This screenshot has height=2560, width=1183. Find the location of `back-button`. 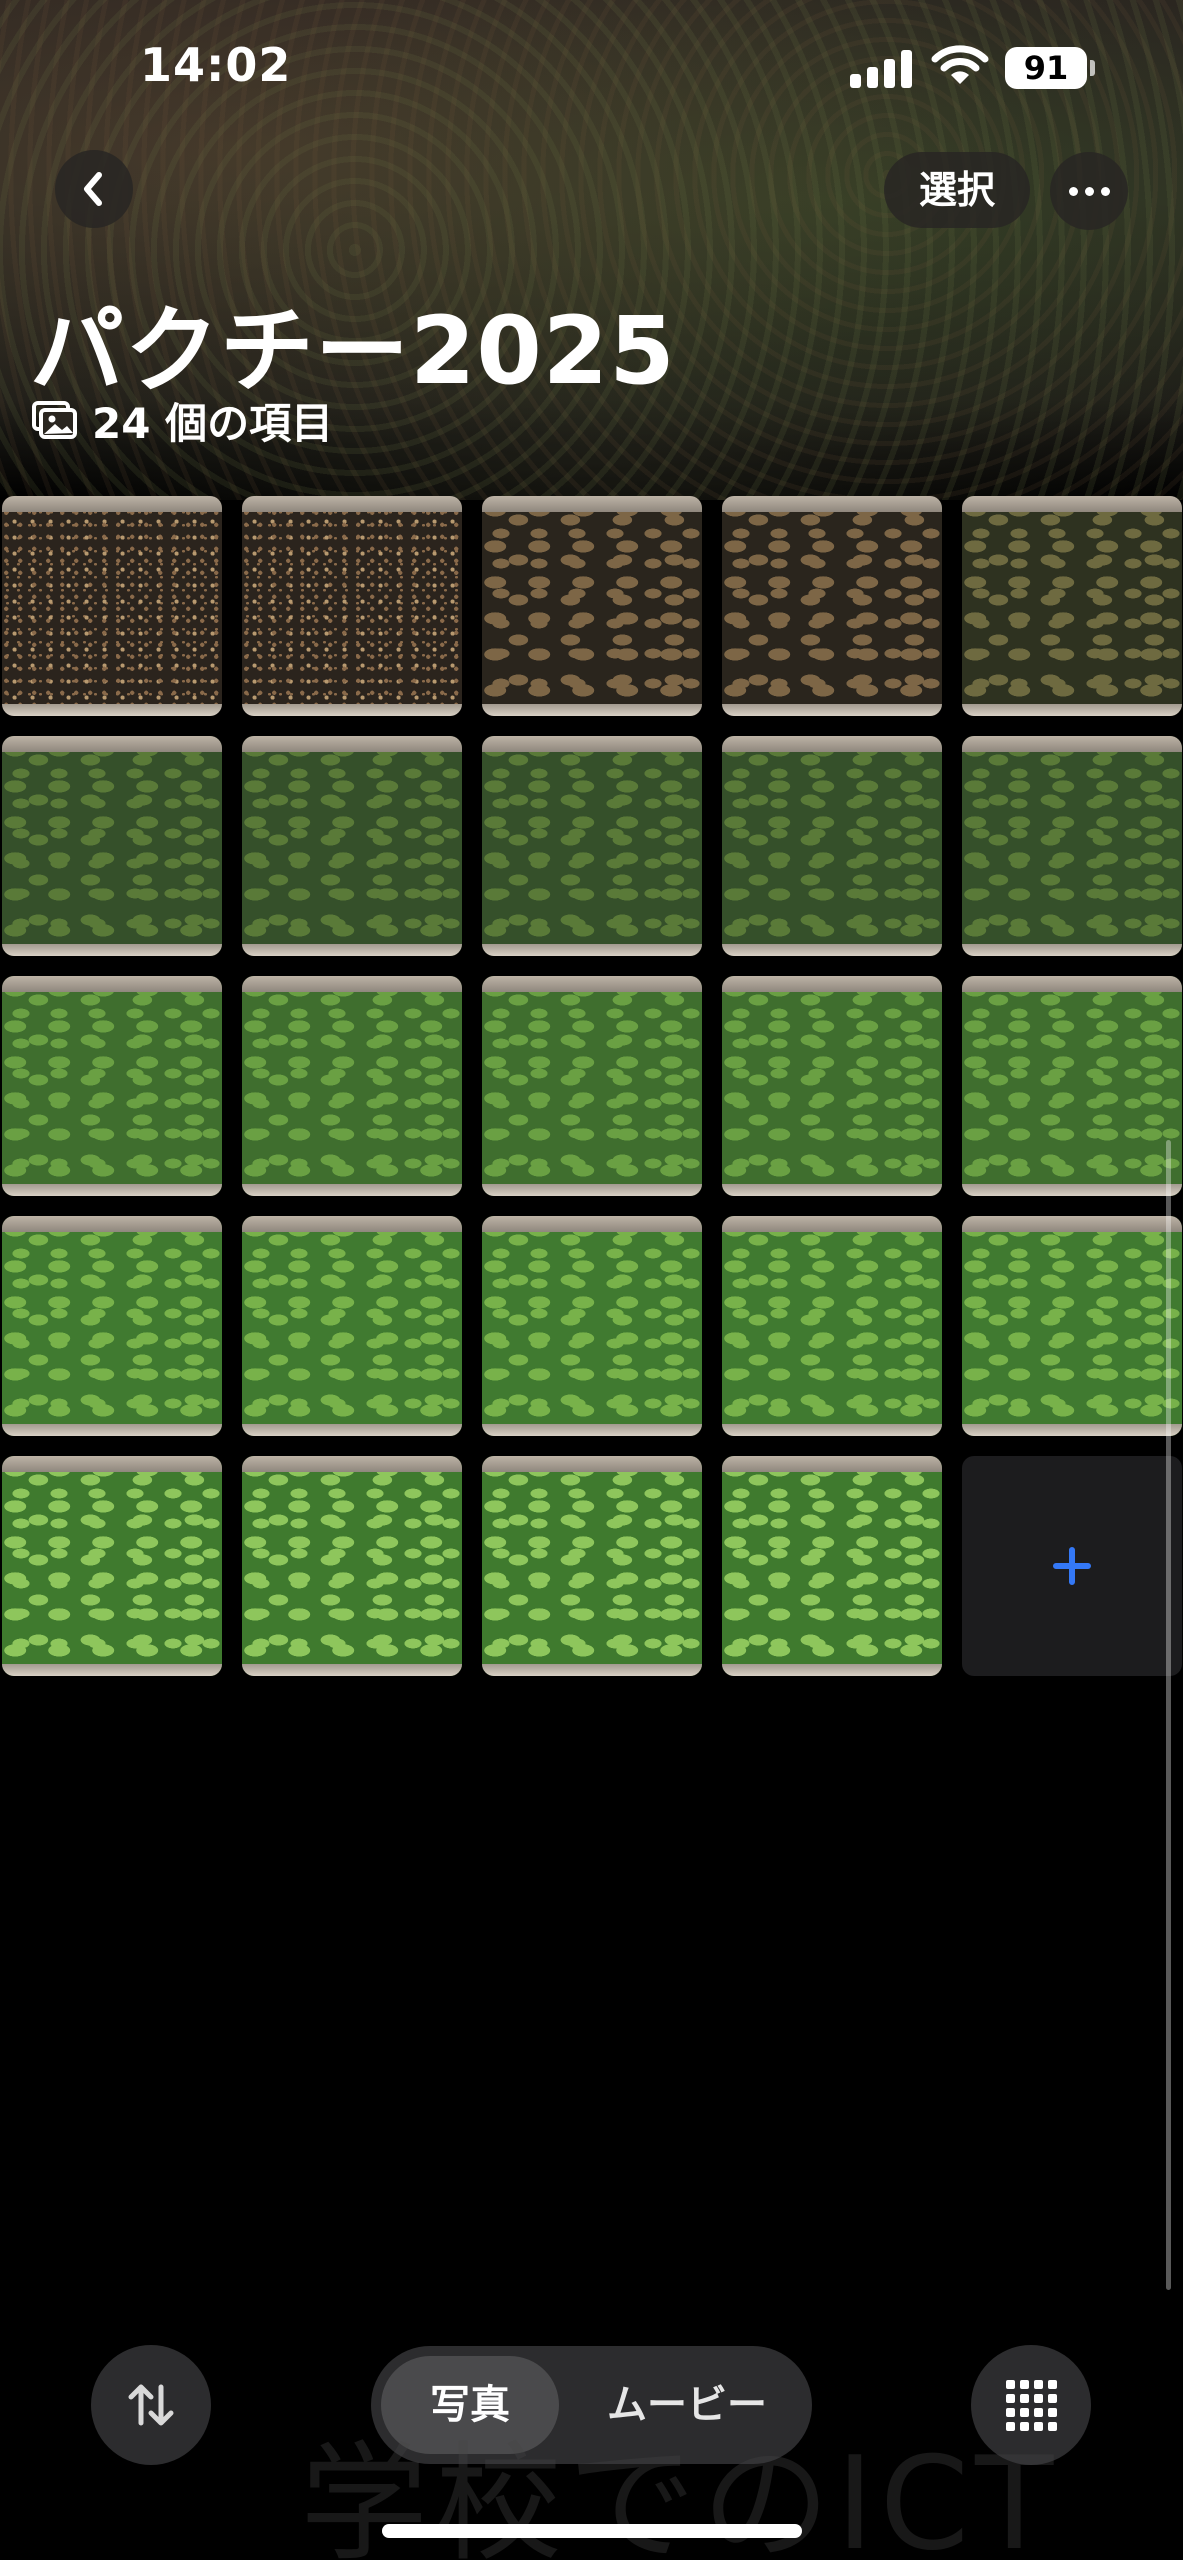

back-button is located at coordinates (94, 189).